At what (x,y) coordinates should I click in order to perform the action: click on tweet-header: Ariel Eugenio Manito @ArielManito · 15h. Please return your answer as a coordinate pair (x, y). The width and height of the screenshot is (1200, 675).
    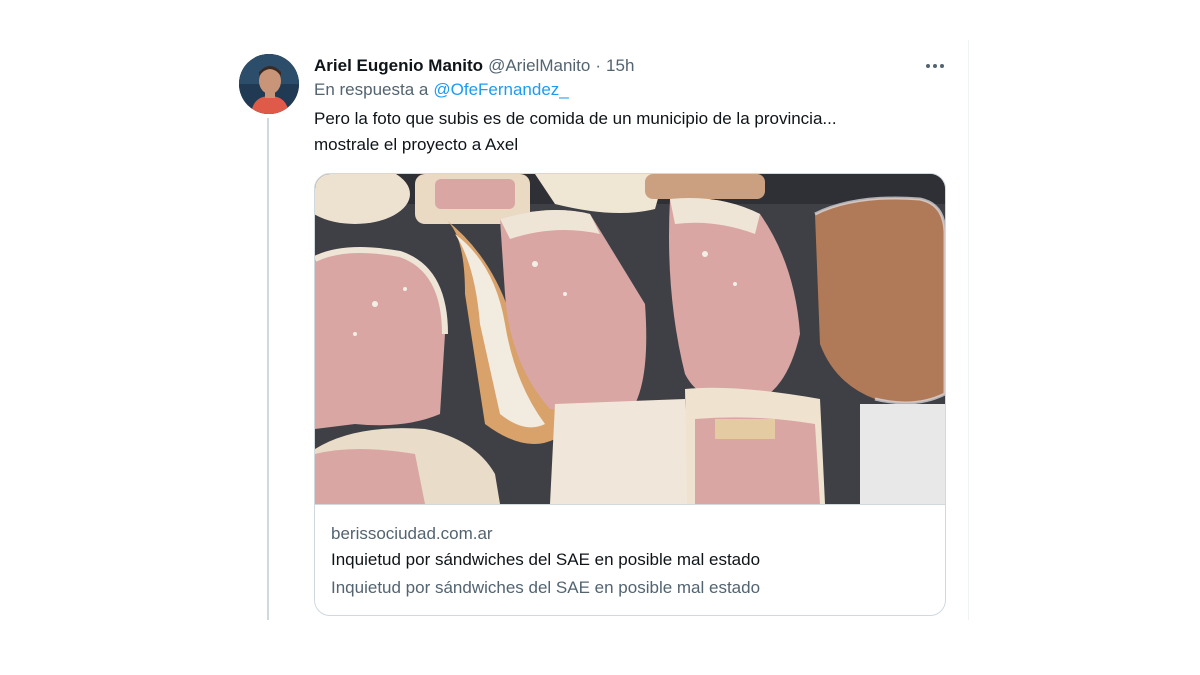
    Looking at the image, I should click on (474, 66).